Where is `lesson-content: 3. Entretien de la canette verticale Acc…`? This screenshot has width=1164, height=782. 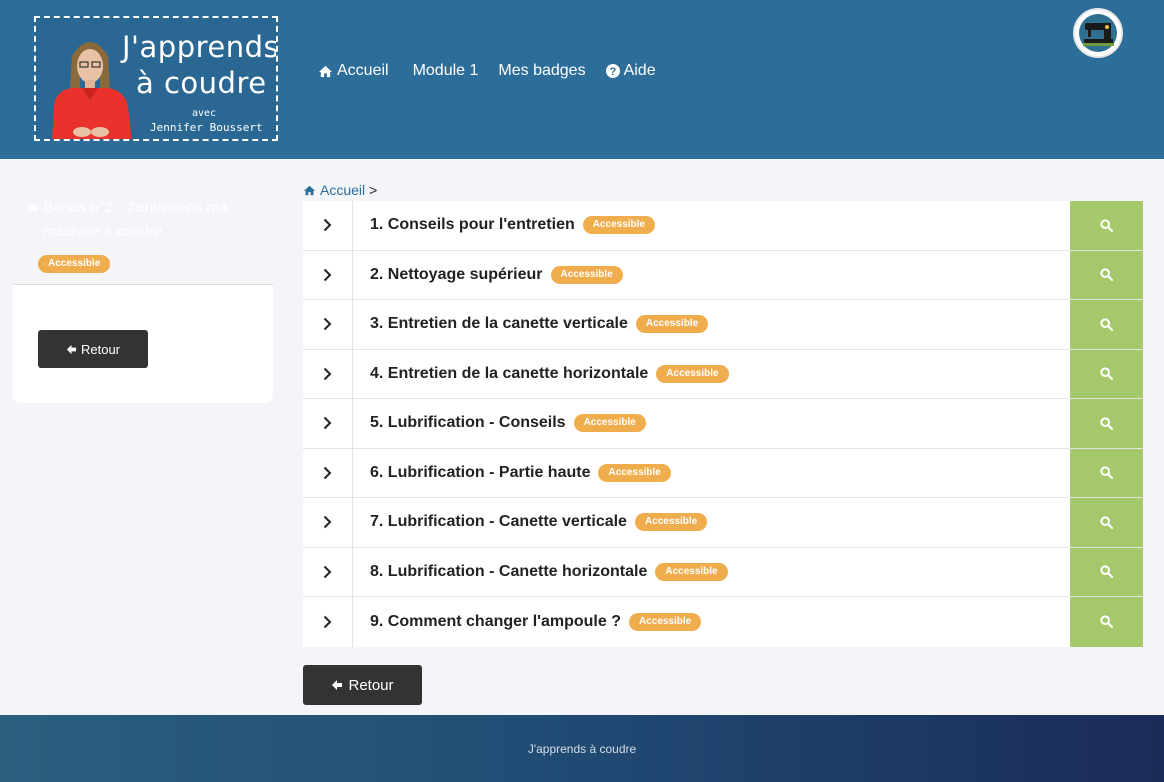 lesson-content: 3. Entretien de la canette verticale Acc… is located at coordinates (711, 324).